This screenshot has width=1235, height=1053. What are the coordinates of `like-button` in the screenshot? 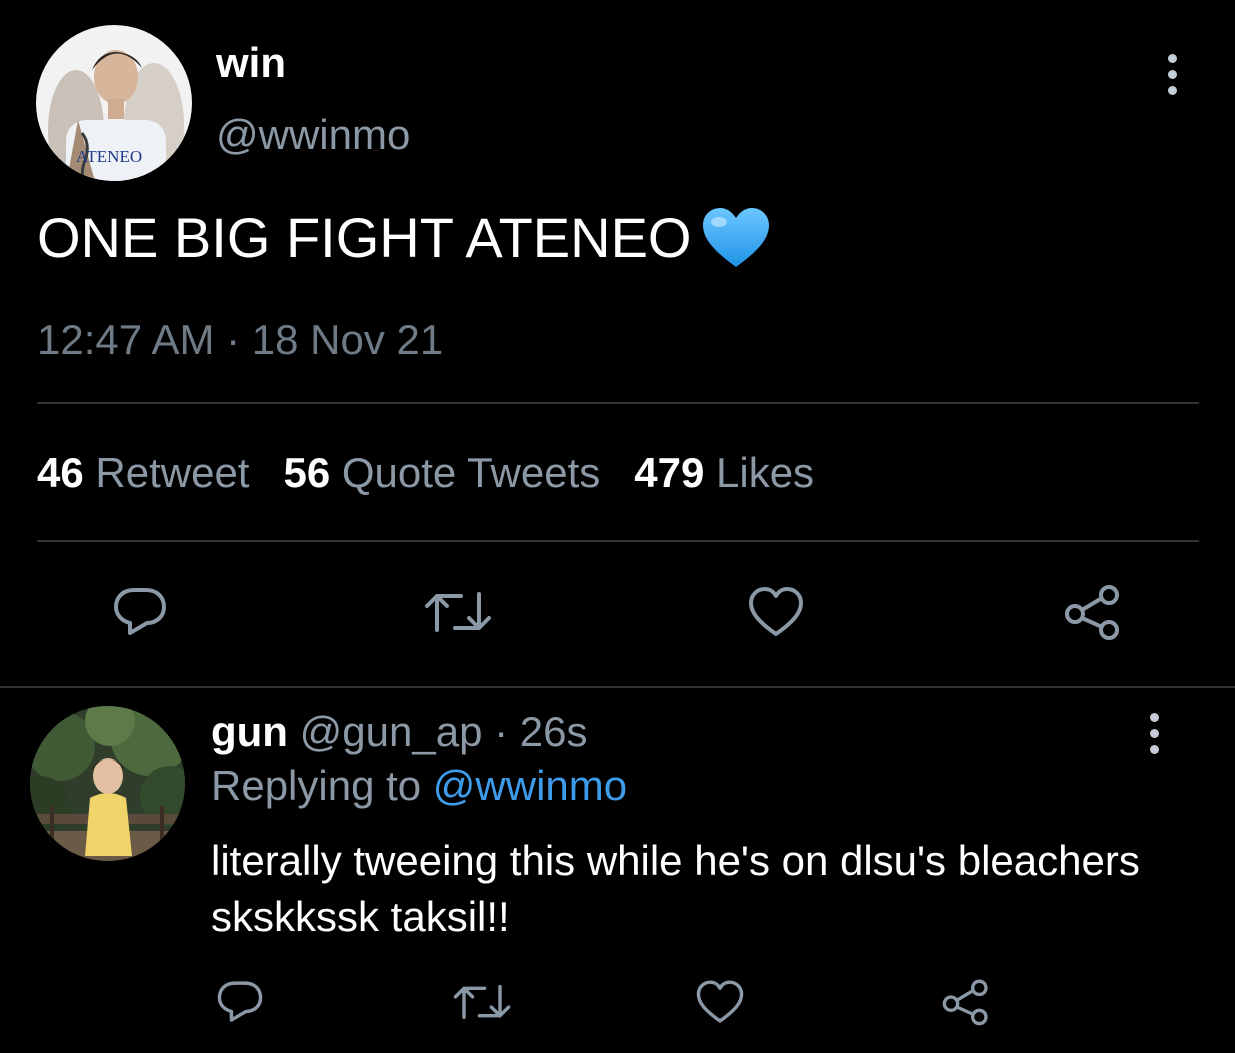 It's located at (776, 612).